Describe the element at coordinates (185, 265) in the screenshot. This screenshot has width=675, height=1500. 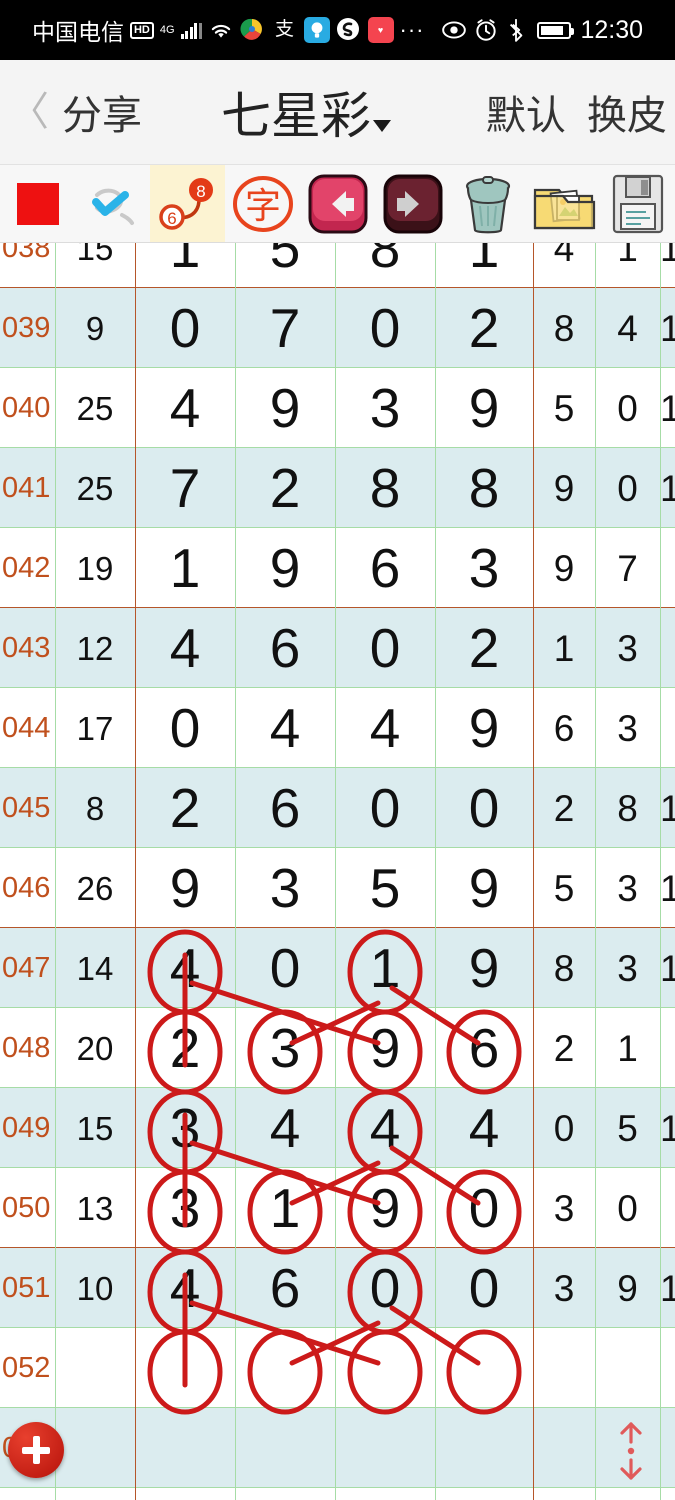
I see `cell-d1: 1` at that location.